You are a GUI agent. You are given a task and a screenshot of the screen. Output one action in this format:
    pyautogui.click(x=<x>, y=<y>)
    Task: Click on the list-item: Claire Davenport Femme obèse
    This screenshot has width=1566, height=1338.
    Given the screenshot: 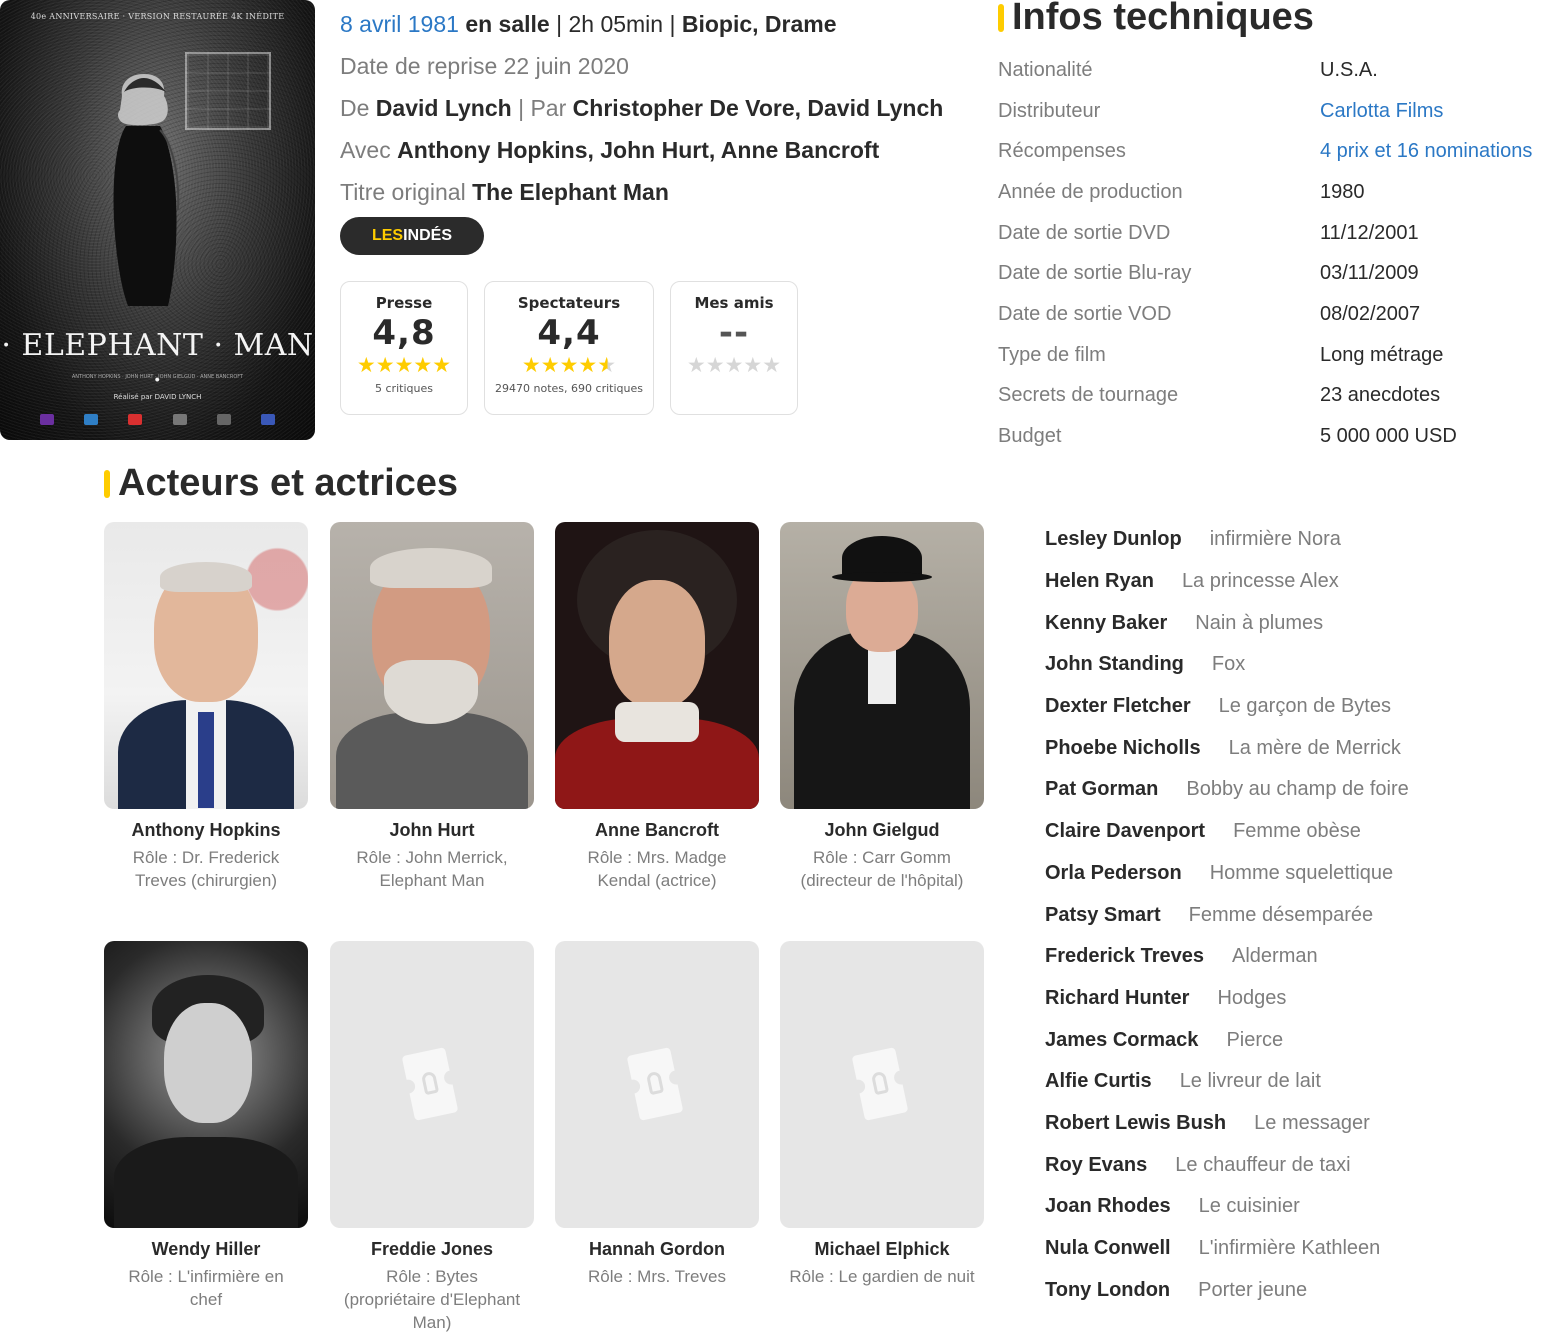 What is the action you would take?
    pyautogui.click(x=1305, y=832)
    